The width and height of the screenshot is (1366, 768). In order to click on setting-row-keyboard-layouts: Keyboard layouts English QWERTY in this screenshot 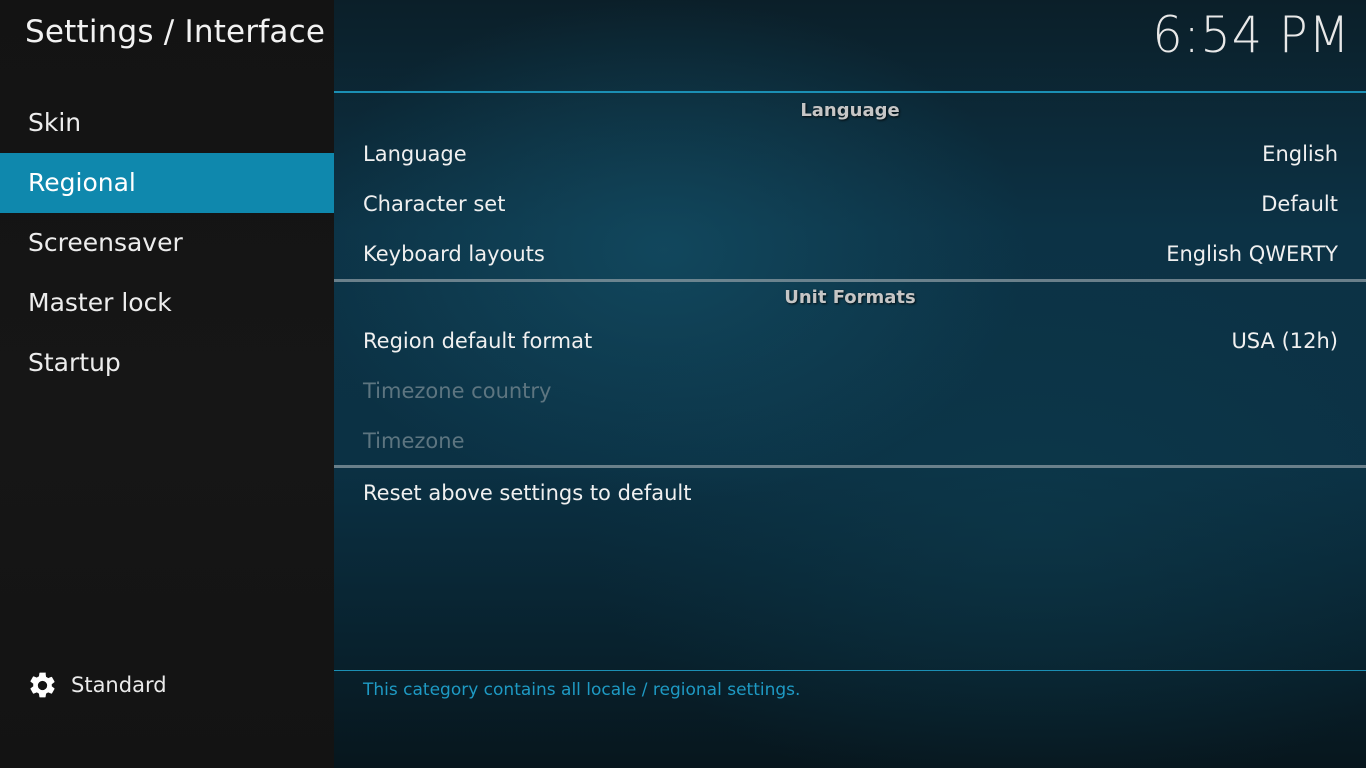, I will do `click(850, 254)`.